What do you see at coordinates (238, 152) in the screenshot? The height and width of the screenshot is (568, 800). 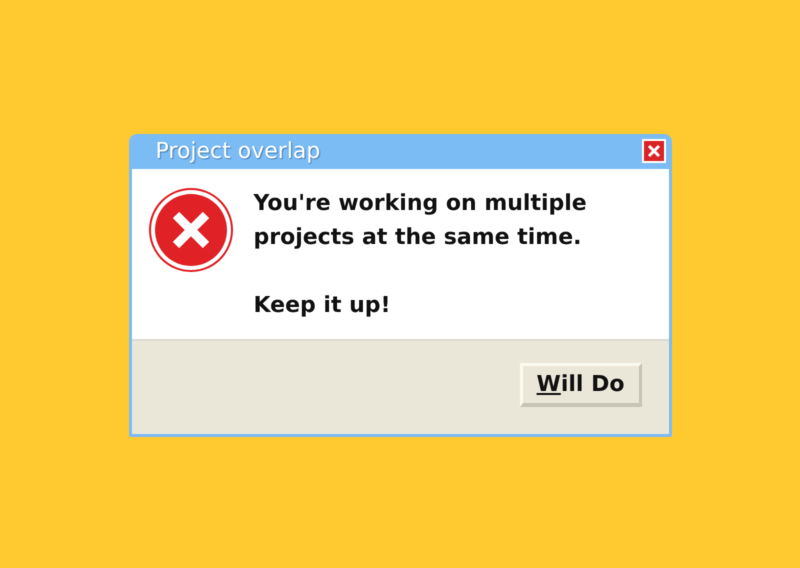 I see `window-title: Project overlap` at bounding box center [238, 152].